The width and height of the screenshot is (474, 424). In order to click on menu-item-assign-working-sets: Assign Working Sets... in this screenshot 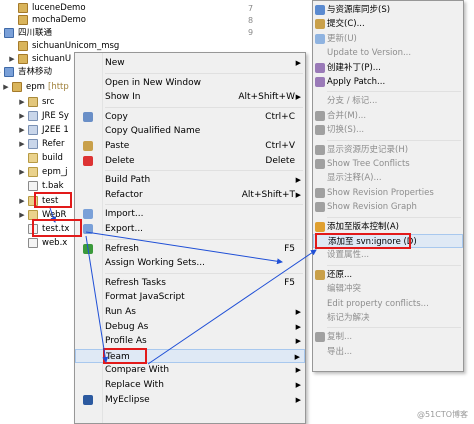, I will do `click(190, 263)`.